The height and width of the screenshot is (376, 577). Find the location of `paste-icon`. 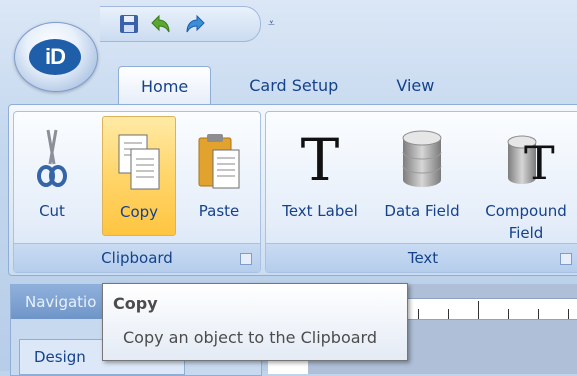

paste-icon is located at coordinates (219, 155).